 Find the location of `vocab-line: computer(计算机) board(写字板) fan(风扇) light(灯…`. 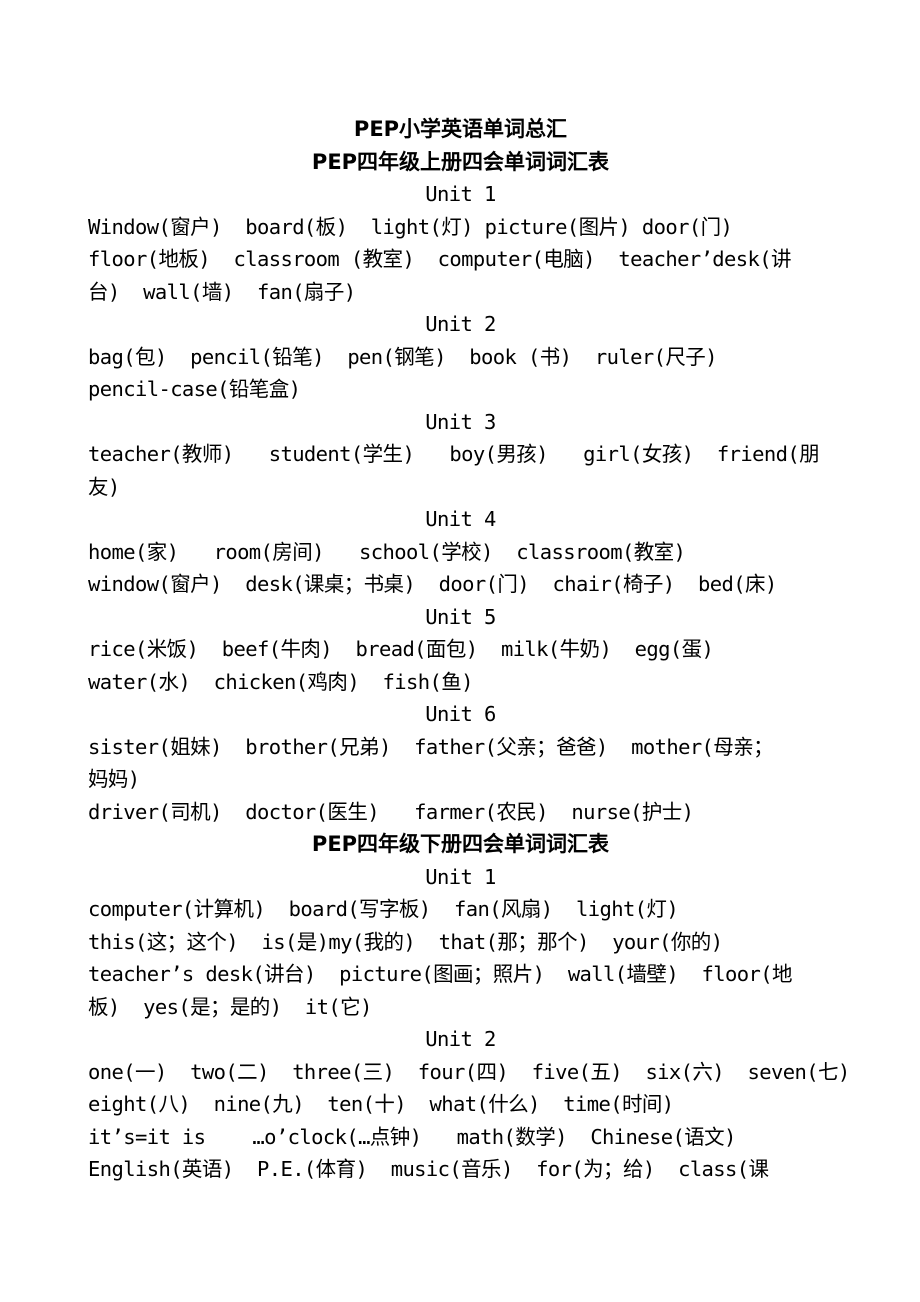

vocab-line: computer(计算机) board(写字板) fan(风扇) light(灯… is located at coordinates (383, 909).